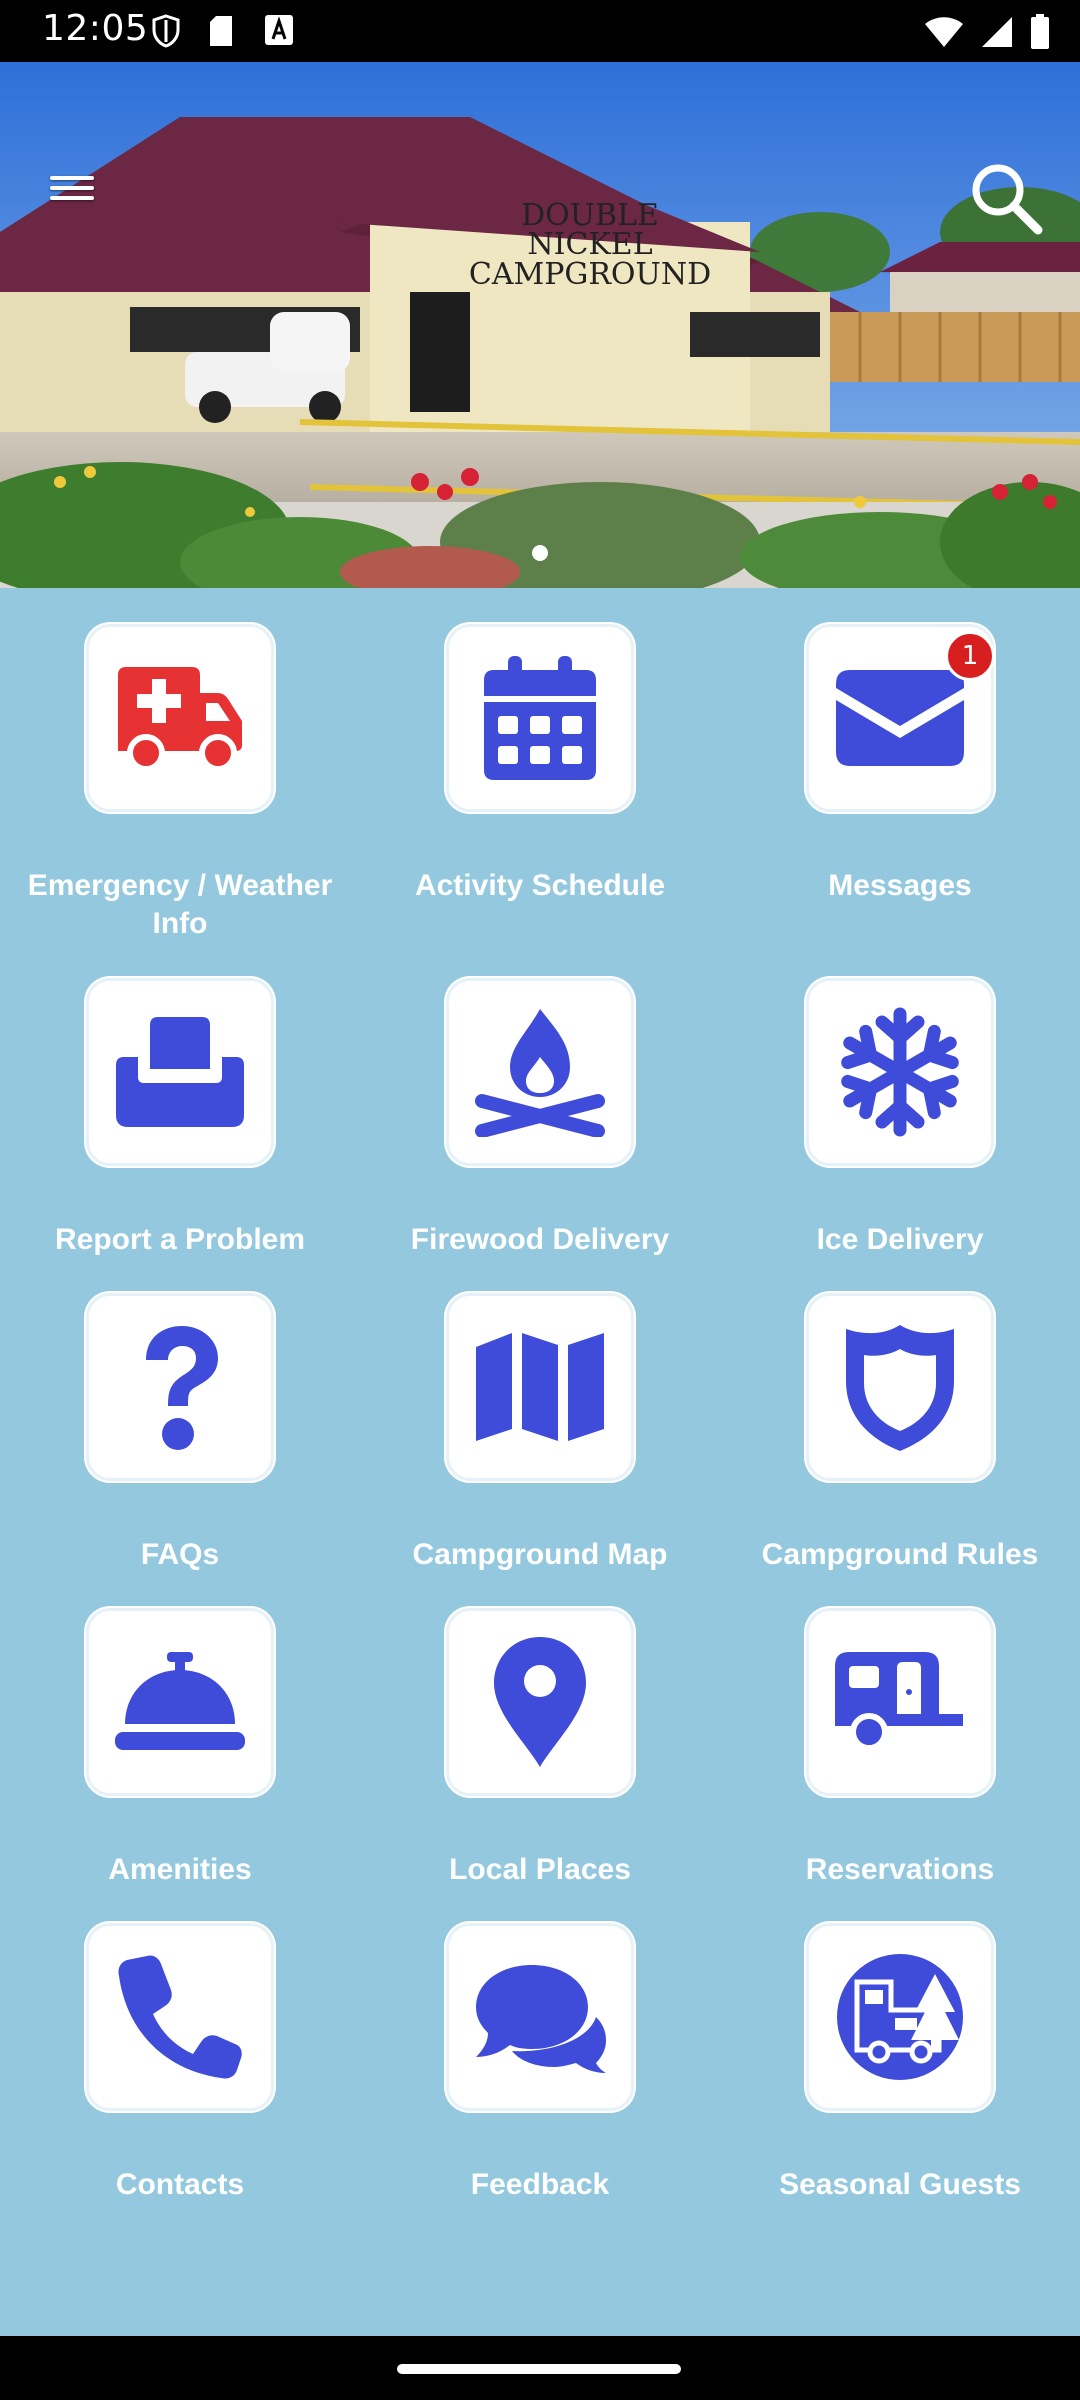 This screenshot has width=1080, height=2400. I want to click on snowflake-icon, so click(900, 1072).